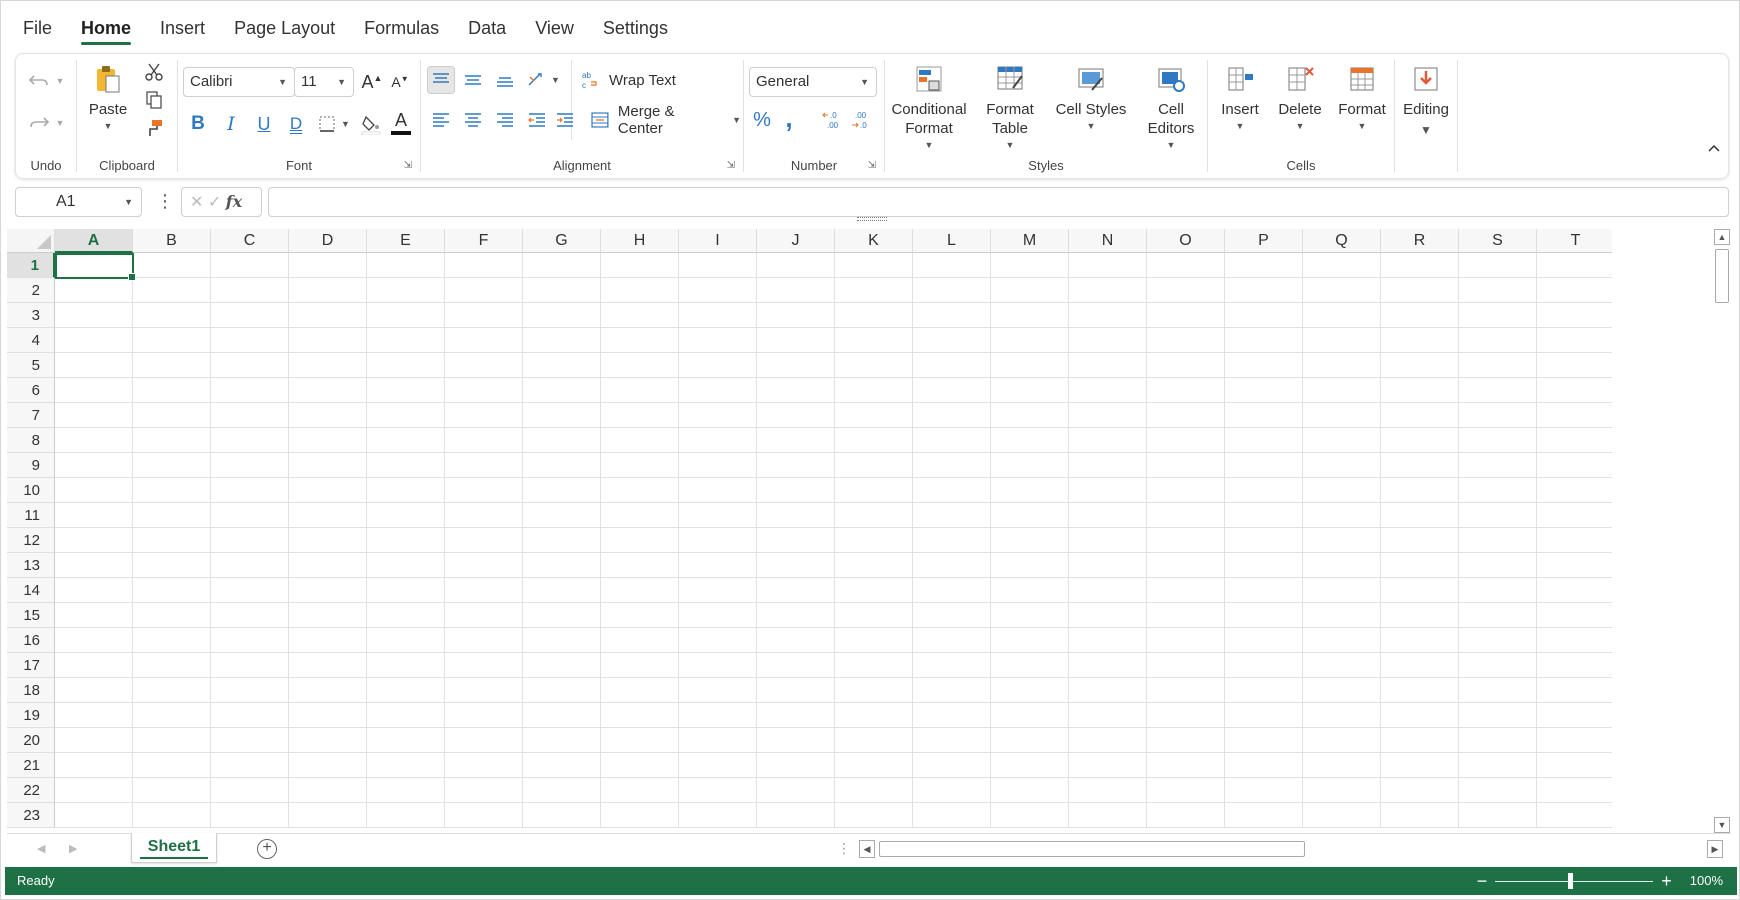  Describe the element at coordinates (250, 315) in the screenshot. I see `cell-c3` at that location.